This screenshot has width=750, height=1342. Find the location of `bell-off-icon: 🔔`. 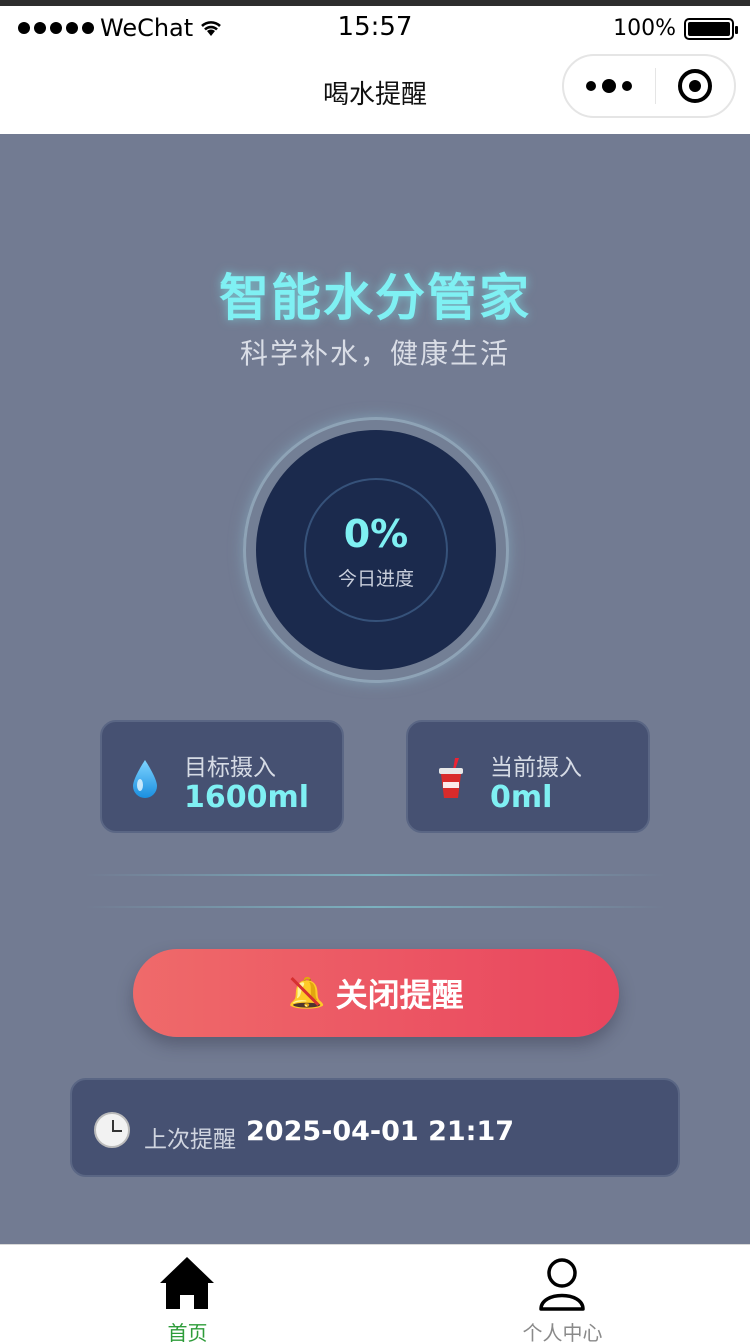

bell-off-icon: 🔔 is located at coordinates (307, 993).